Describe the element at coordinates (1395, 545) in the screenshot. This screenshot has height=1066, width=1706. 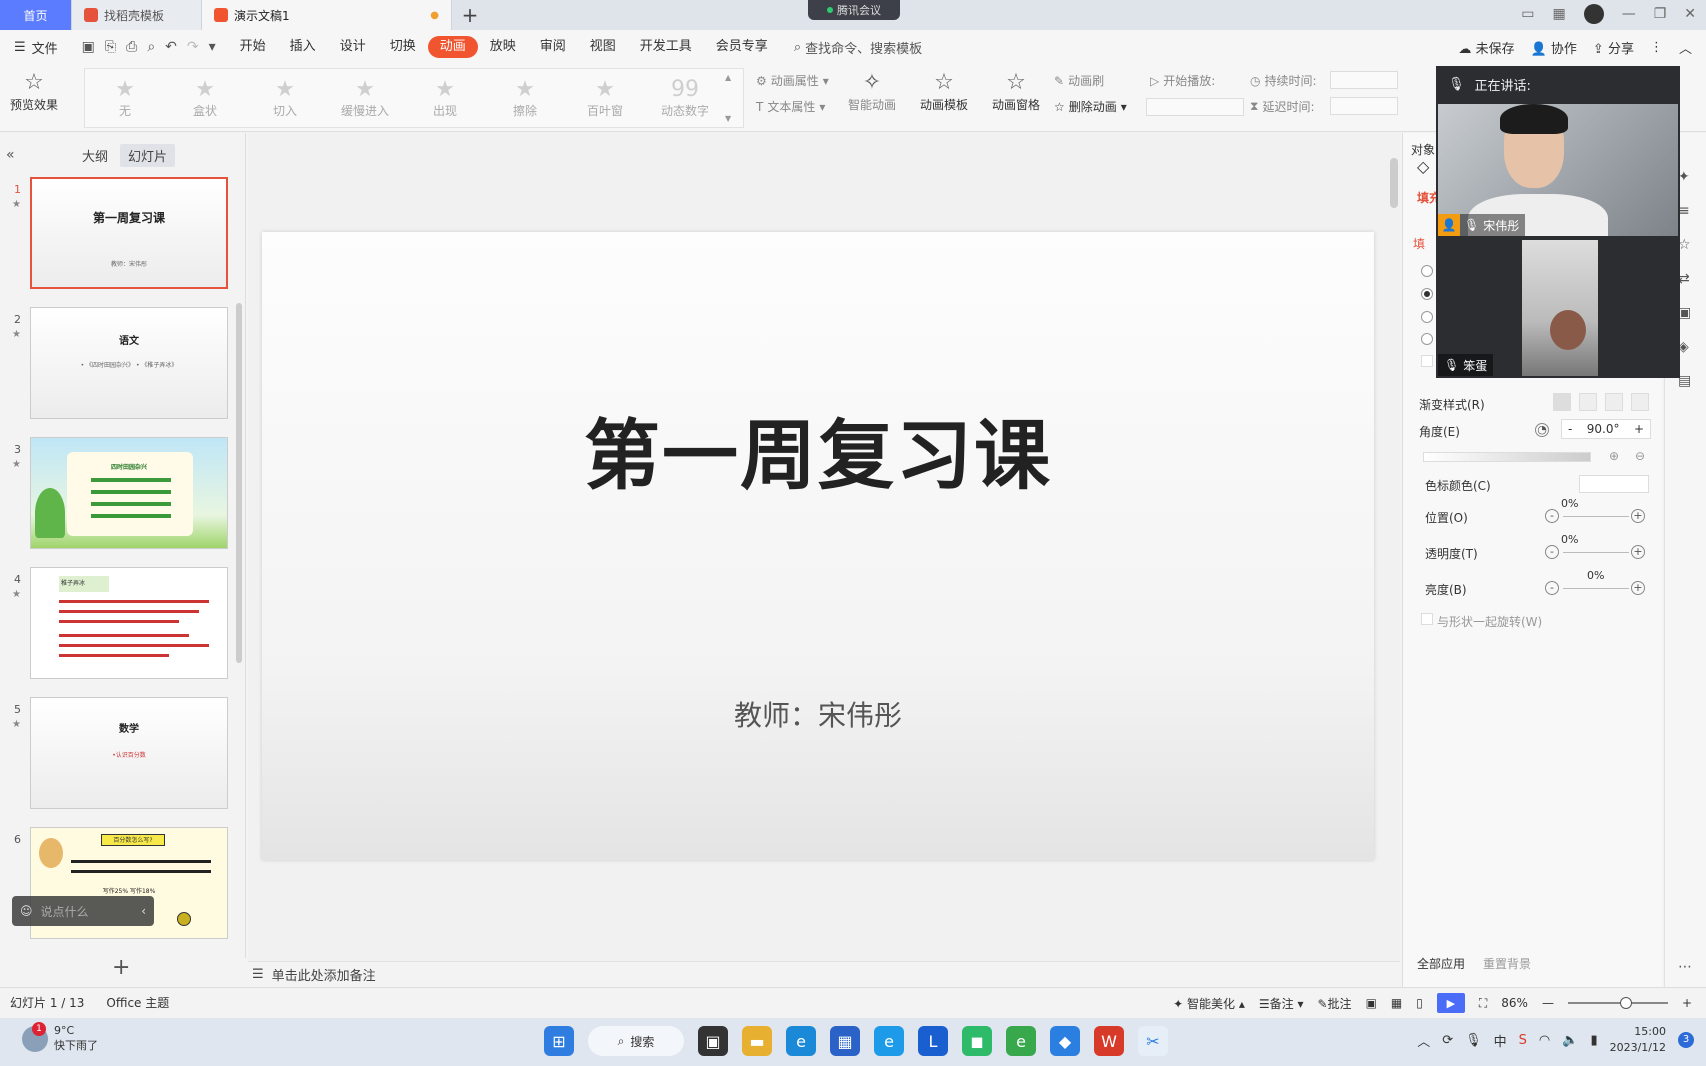
I see `canvas-scrollbar` at that location.